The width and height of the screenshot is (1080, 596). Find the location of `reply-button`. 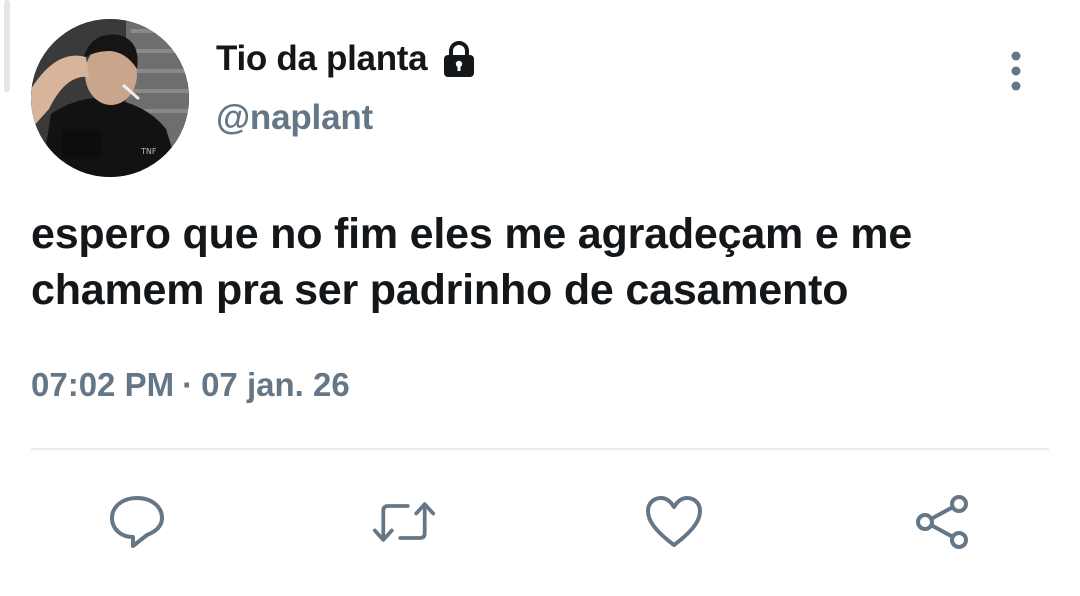

reply-button is located at coordinates (137, 522).